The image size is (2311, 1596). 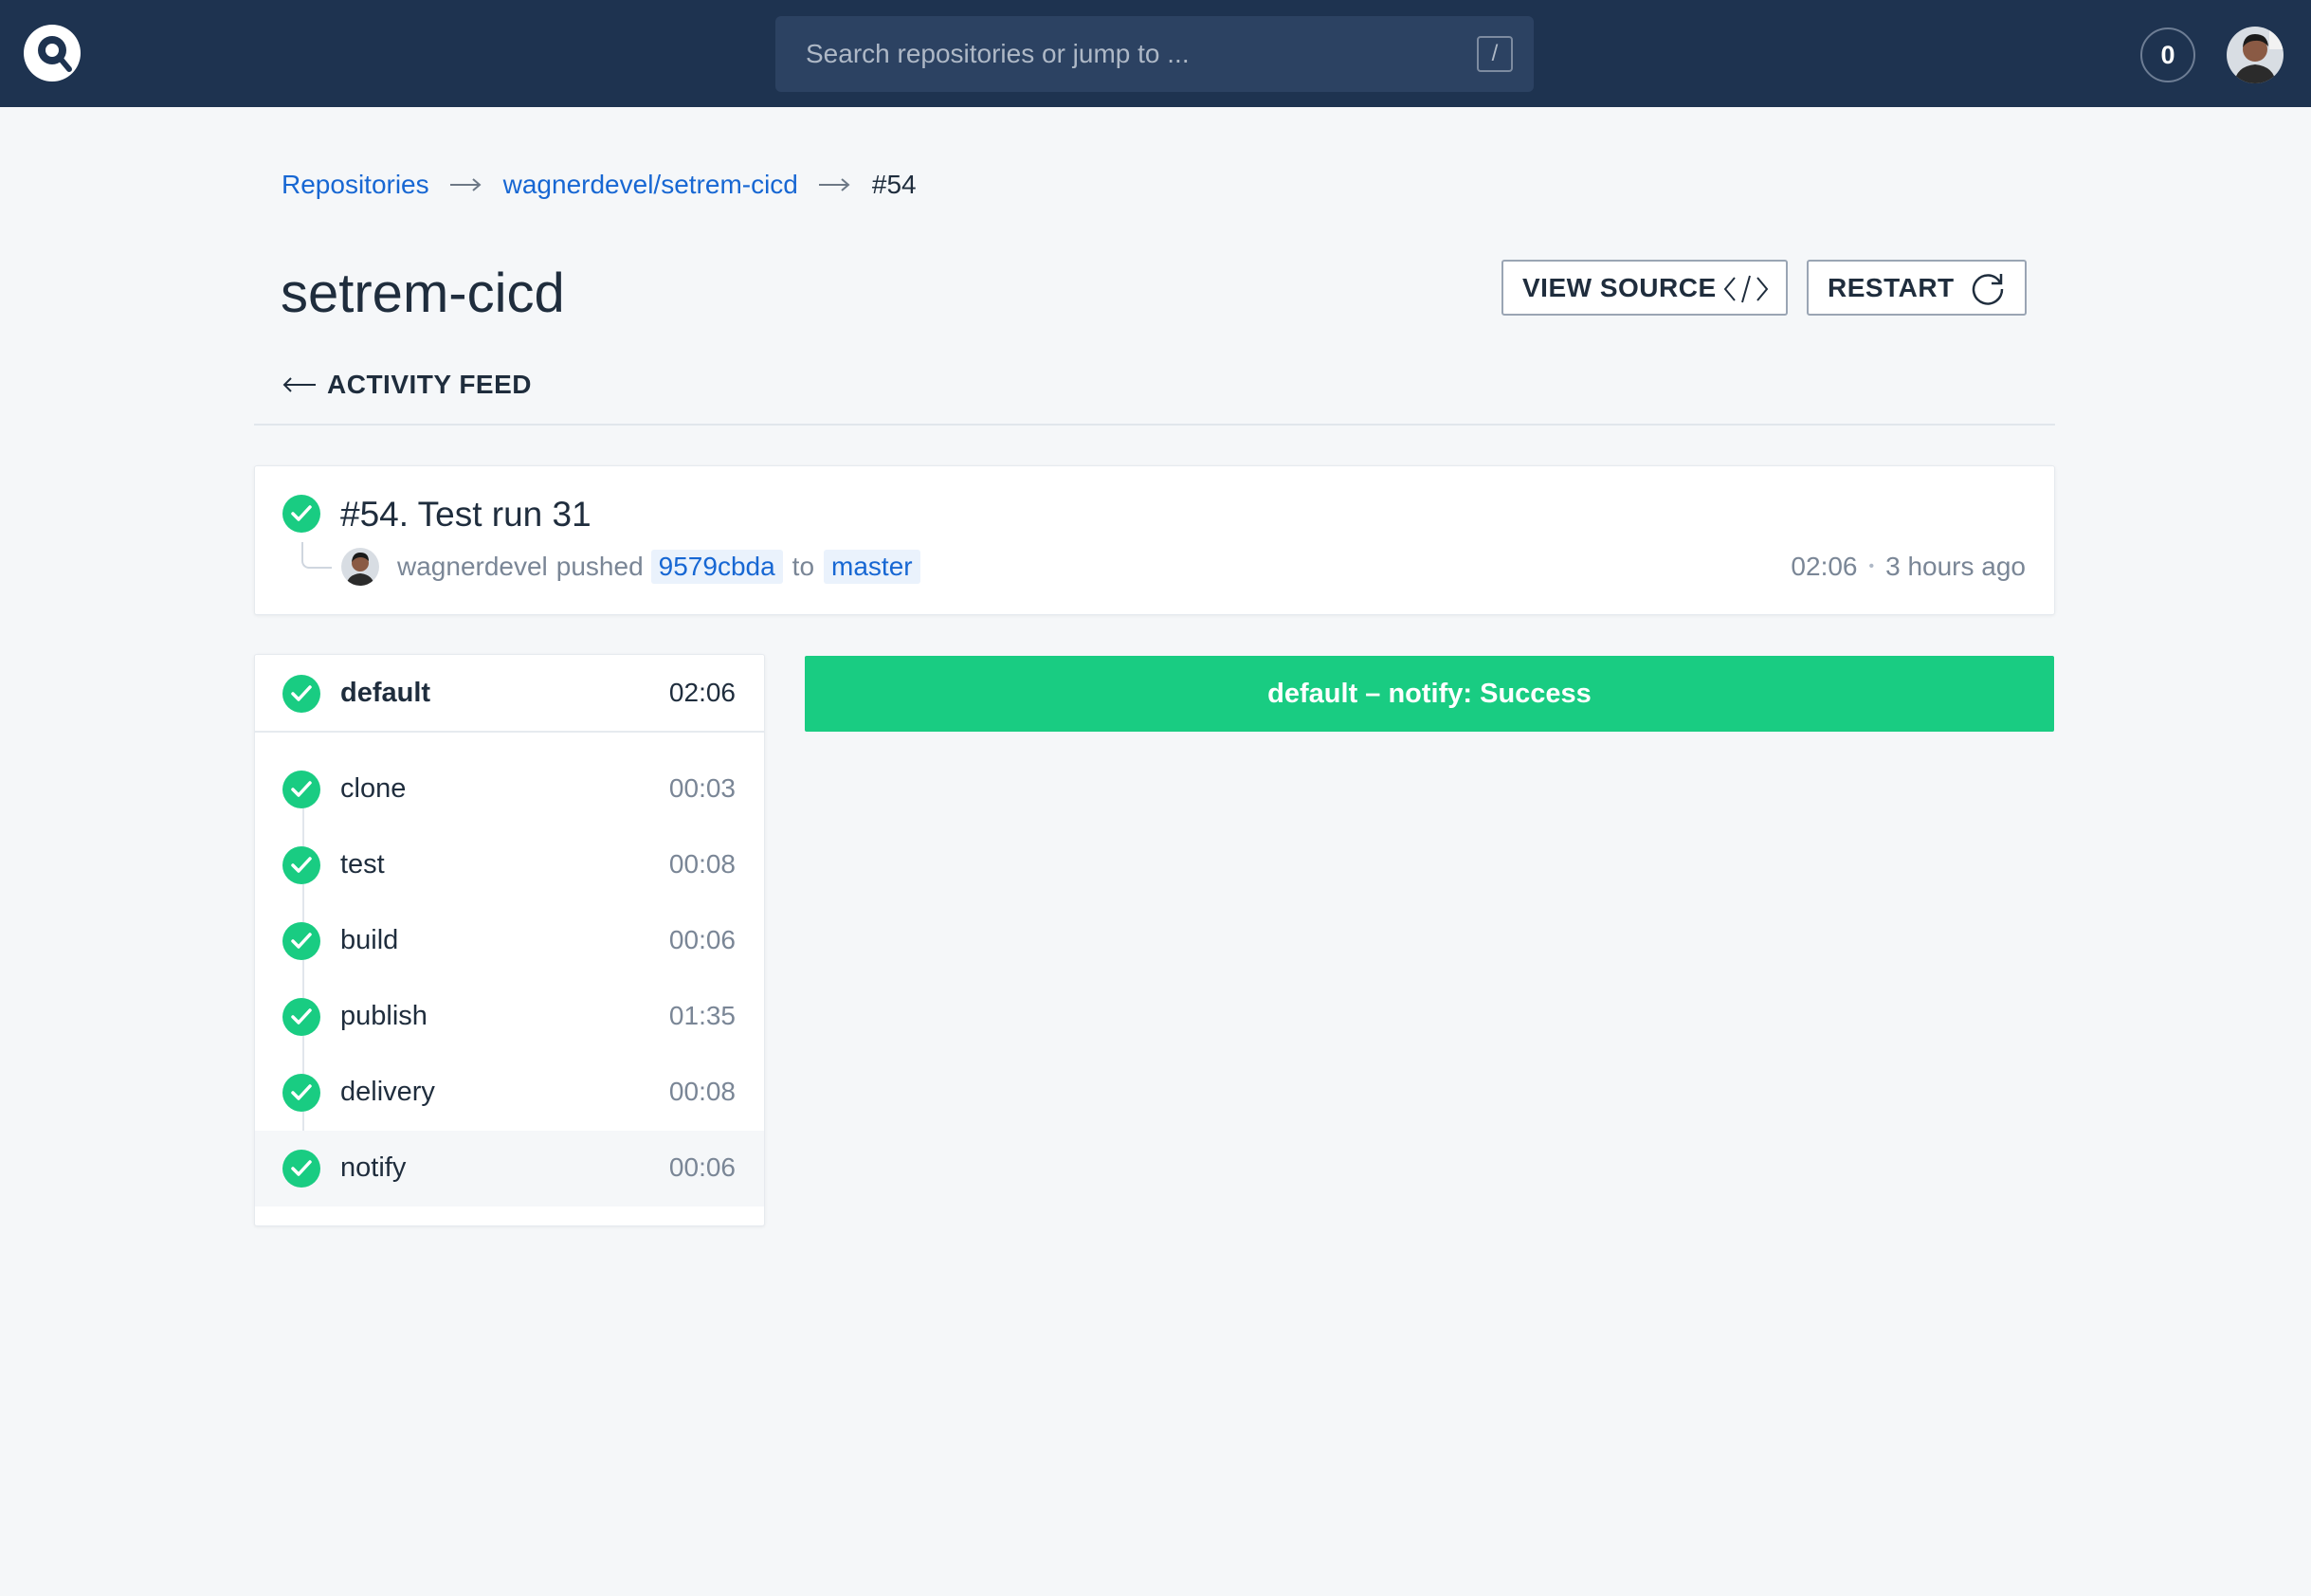 What do you see at coordinates (509, 1017) in the screenshot?
I see `step-publish: publish 01:35` at bounding box center [509, 1017].